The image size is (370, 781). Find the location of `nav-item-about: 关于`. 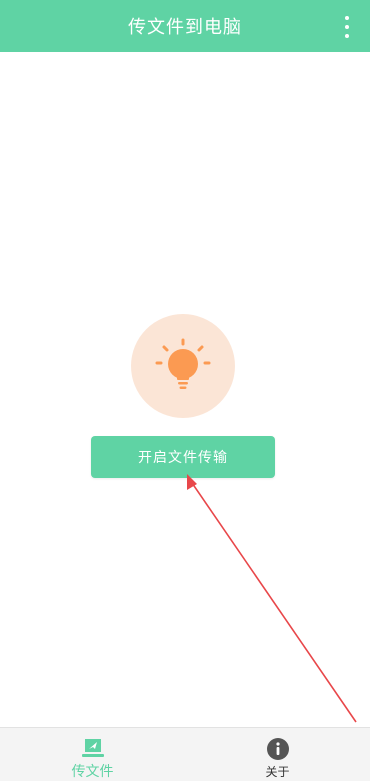

nav-item-about: 关于 is located at coordinates (277, 754).